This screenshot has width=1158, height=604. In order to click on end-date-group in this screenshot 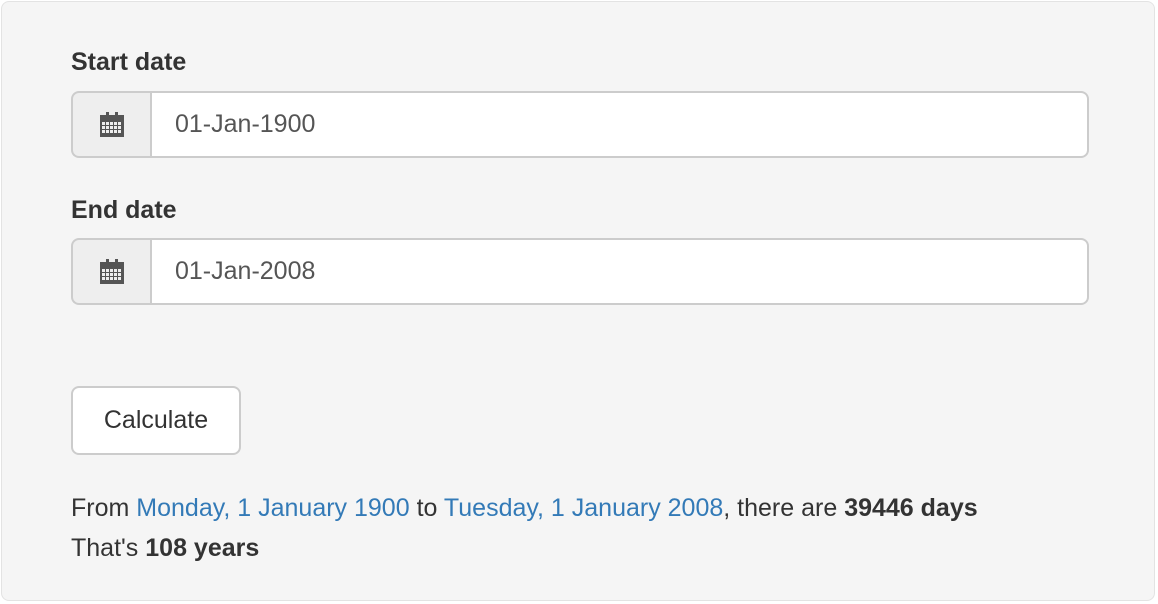, I will do `click(580, 271)`.